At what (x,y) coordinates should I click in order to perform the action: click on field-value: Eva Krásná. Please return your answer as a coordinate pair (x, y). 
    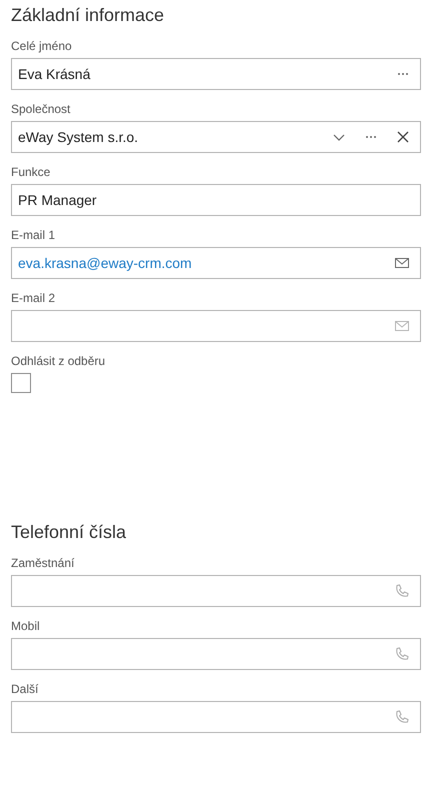
    Looking at the image, I should click on (55, 74).